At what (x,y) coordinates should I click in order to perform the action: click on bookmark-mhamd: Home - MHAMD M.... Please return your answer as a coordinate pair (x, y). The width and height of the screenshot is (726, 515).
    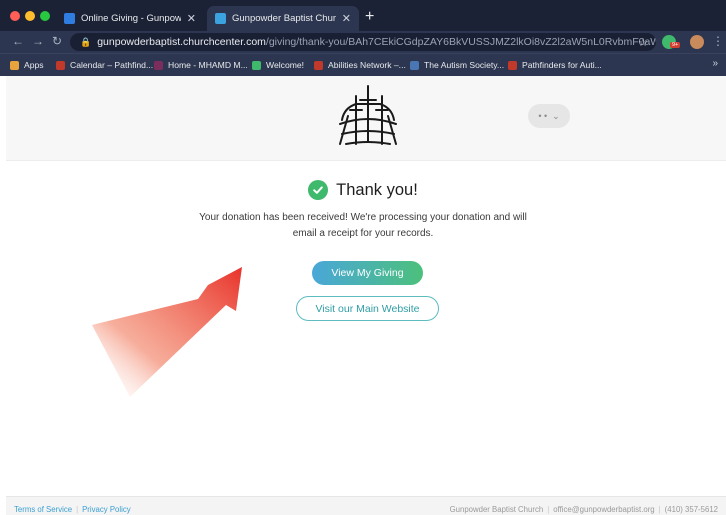
    Looking at the image, I should click on (201, 65).